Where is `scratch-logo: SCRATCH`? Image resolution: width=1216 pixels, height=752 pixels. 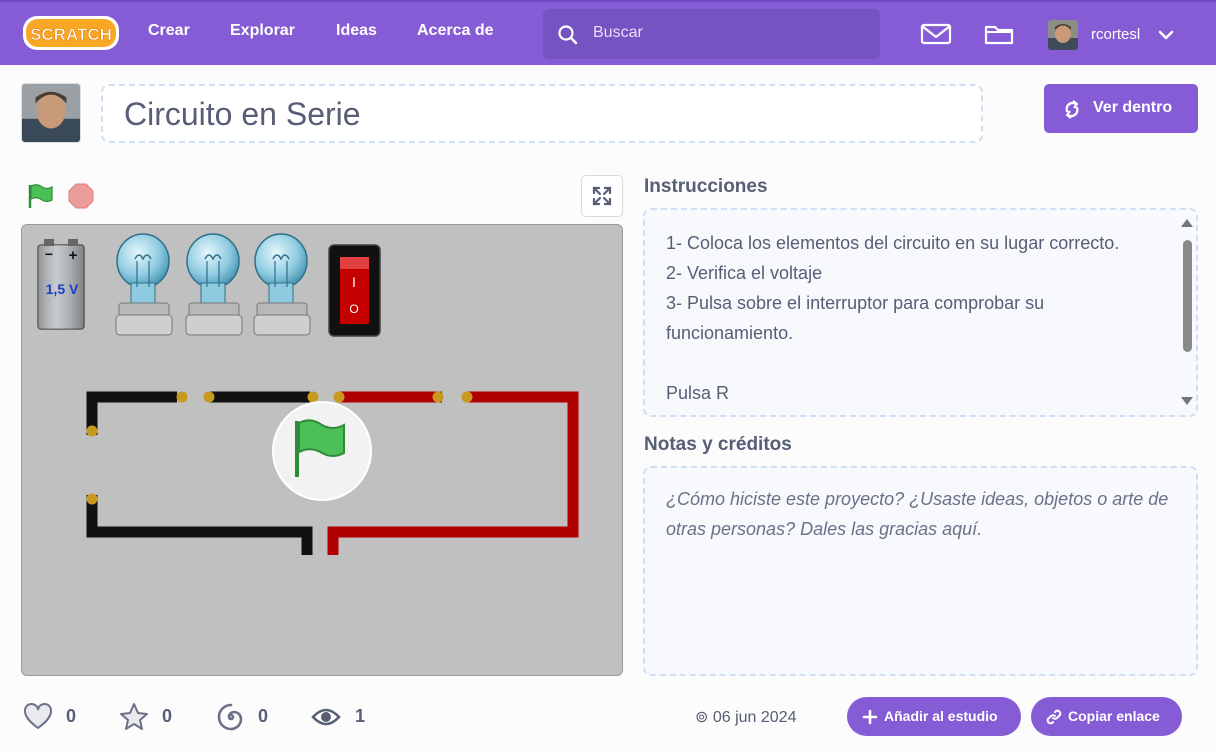 scratch-logo: SCRATCH is located at coordinates (71, 33).